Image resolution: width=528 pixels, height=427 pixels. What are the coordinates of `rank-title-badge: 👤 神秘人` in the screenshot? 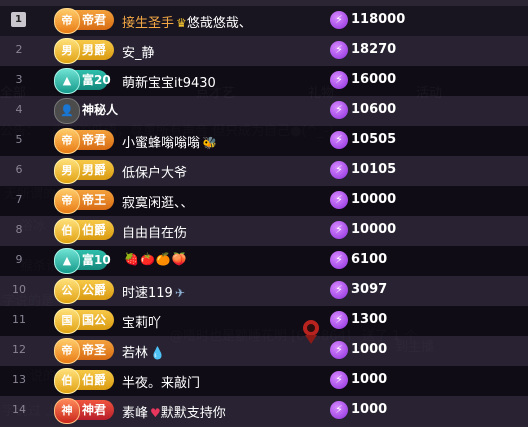 It's located at (86, 111).